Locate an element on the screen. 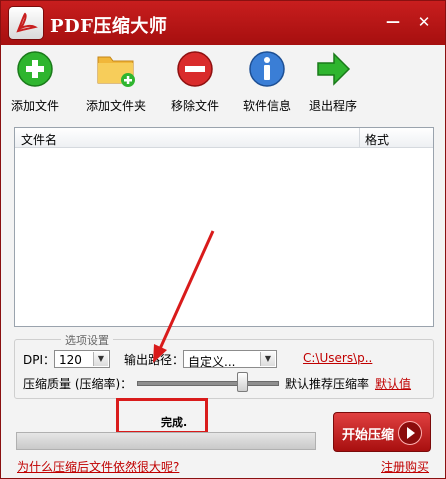 The image size is (446, 479). play-icon is located at coordinates (410, 433).